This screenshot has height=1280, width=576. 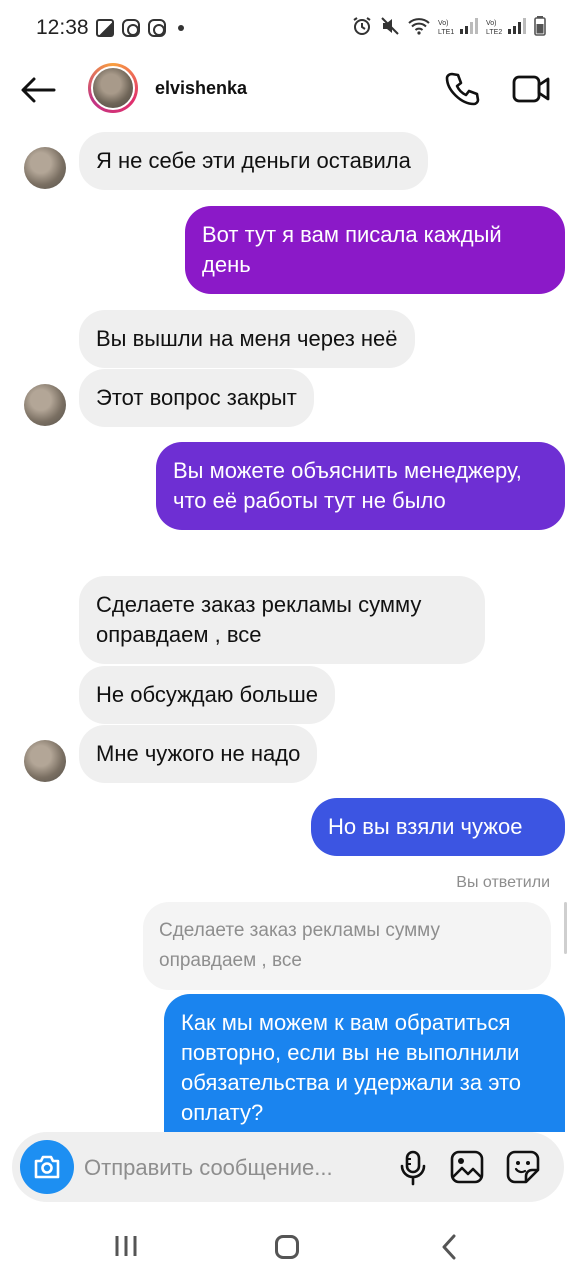 What do you see at coordinates (198, 754) in the screenshot?
I see `message-incoming: Мне чужого не надо` at bounding box center [198, 754].